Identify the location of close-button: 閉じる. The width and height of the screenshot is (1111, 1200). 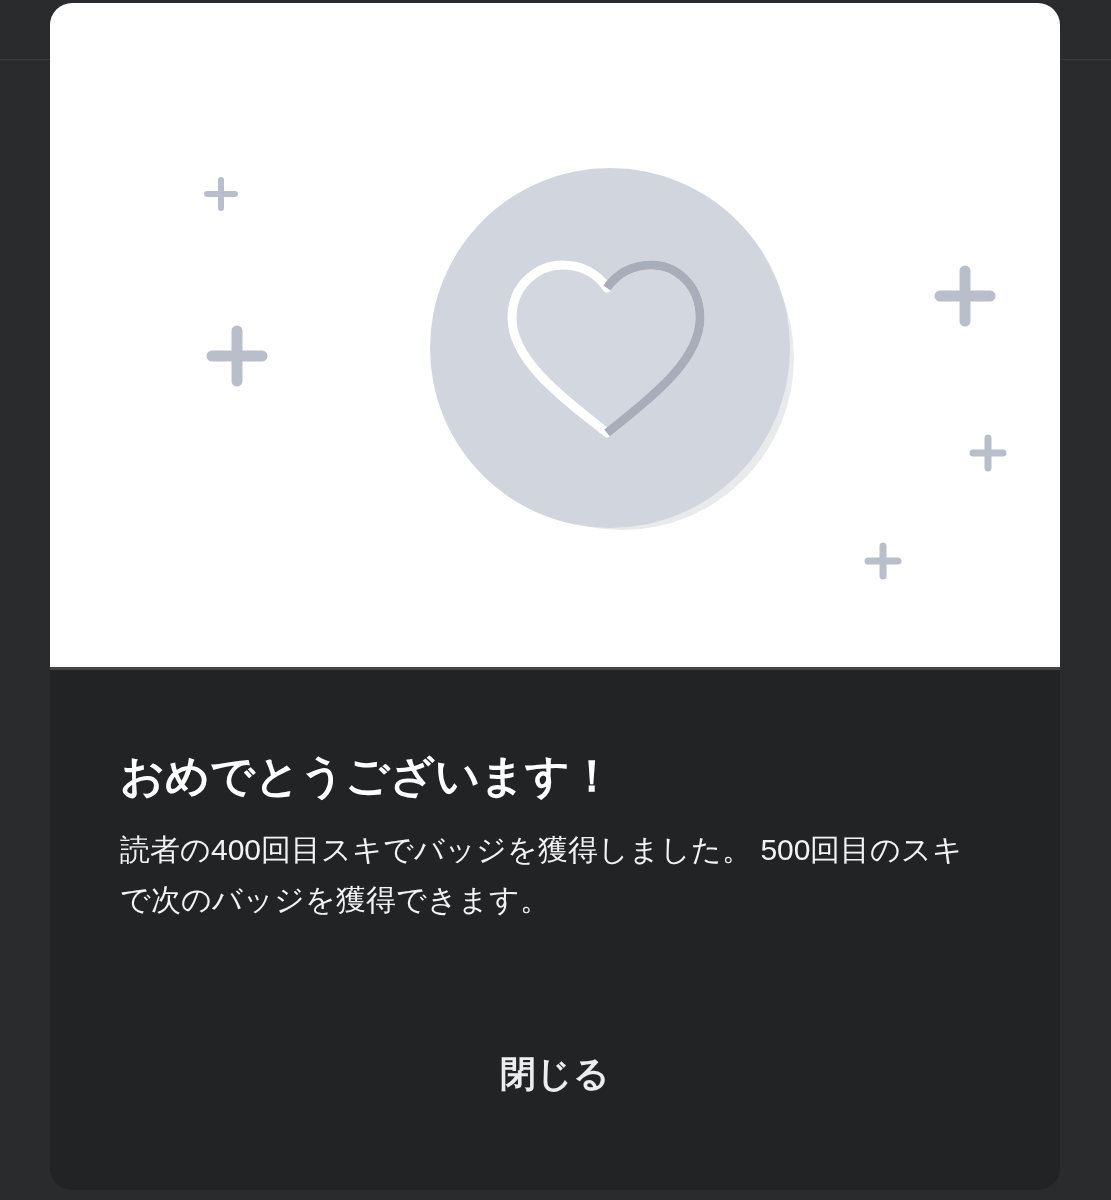
(555, 1074).